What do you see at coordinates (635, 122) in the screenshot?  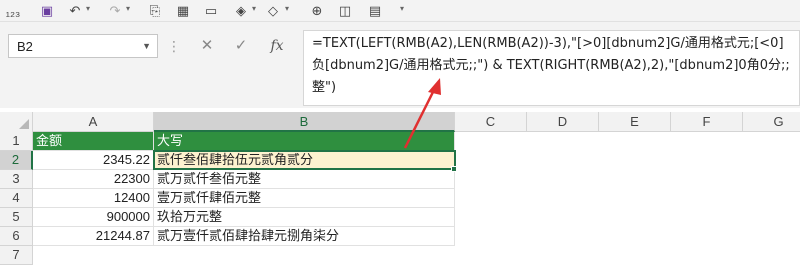 I see `column-header-e: E` at bounding box center [635, 122].